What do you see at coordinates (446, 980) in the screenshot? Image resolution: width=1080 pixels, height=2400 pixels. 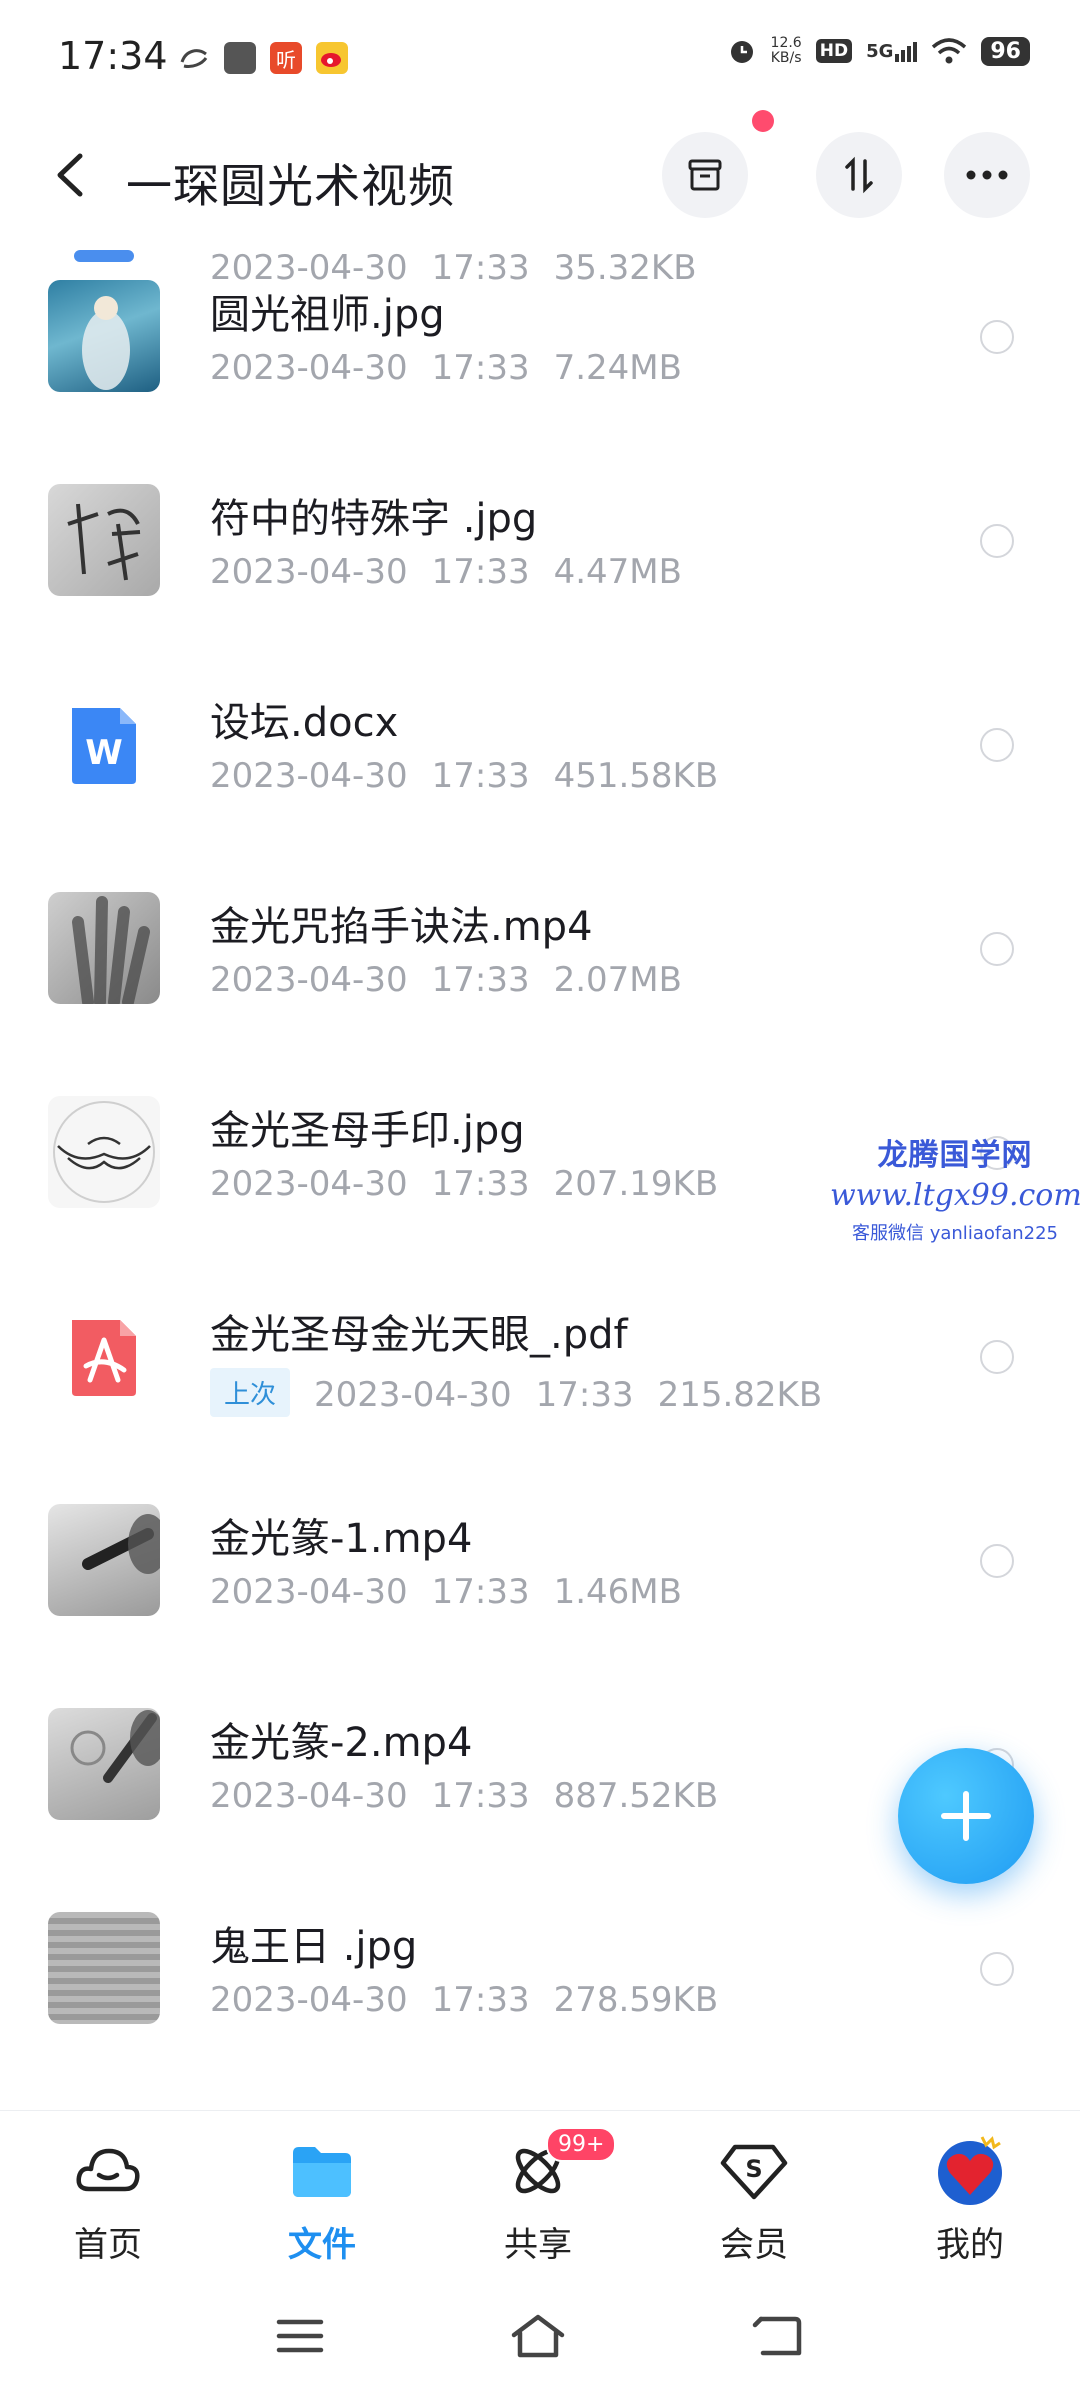 I see `file-meta: 2023-04-30 17:33 2.07MB` at bounding box center [446, 980].